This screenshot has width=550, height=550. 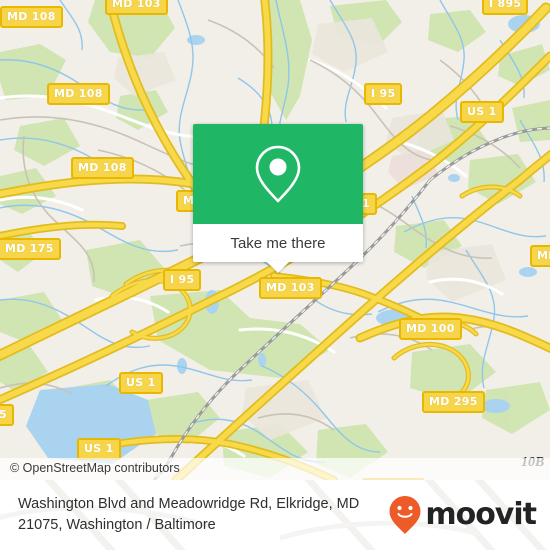 I want to click on popup-icon-area, so click(x=278, y=174).